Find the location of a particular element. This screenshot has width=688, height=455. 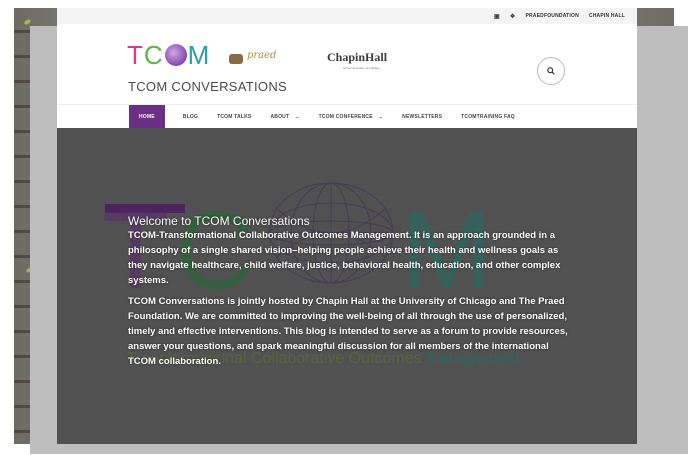

leaf-decoration is located at coordinates (27, 22).